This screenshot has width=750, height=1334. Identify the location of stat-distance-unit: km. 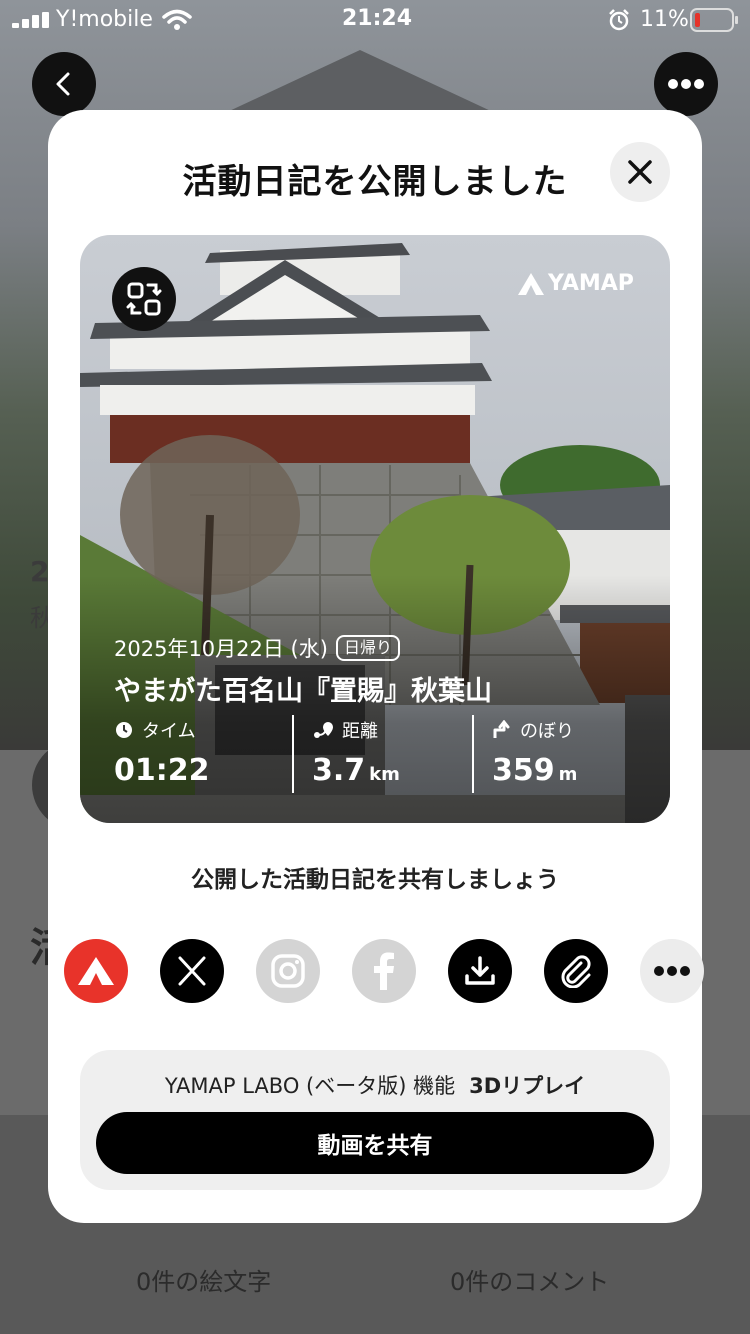
(384, 774).